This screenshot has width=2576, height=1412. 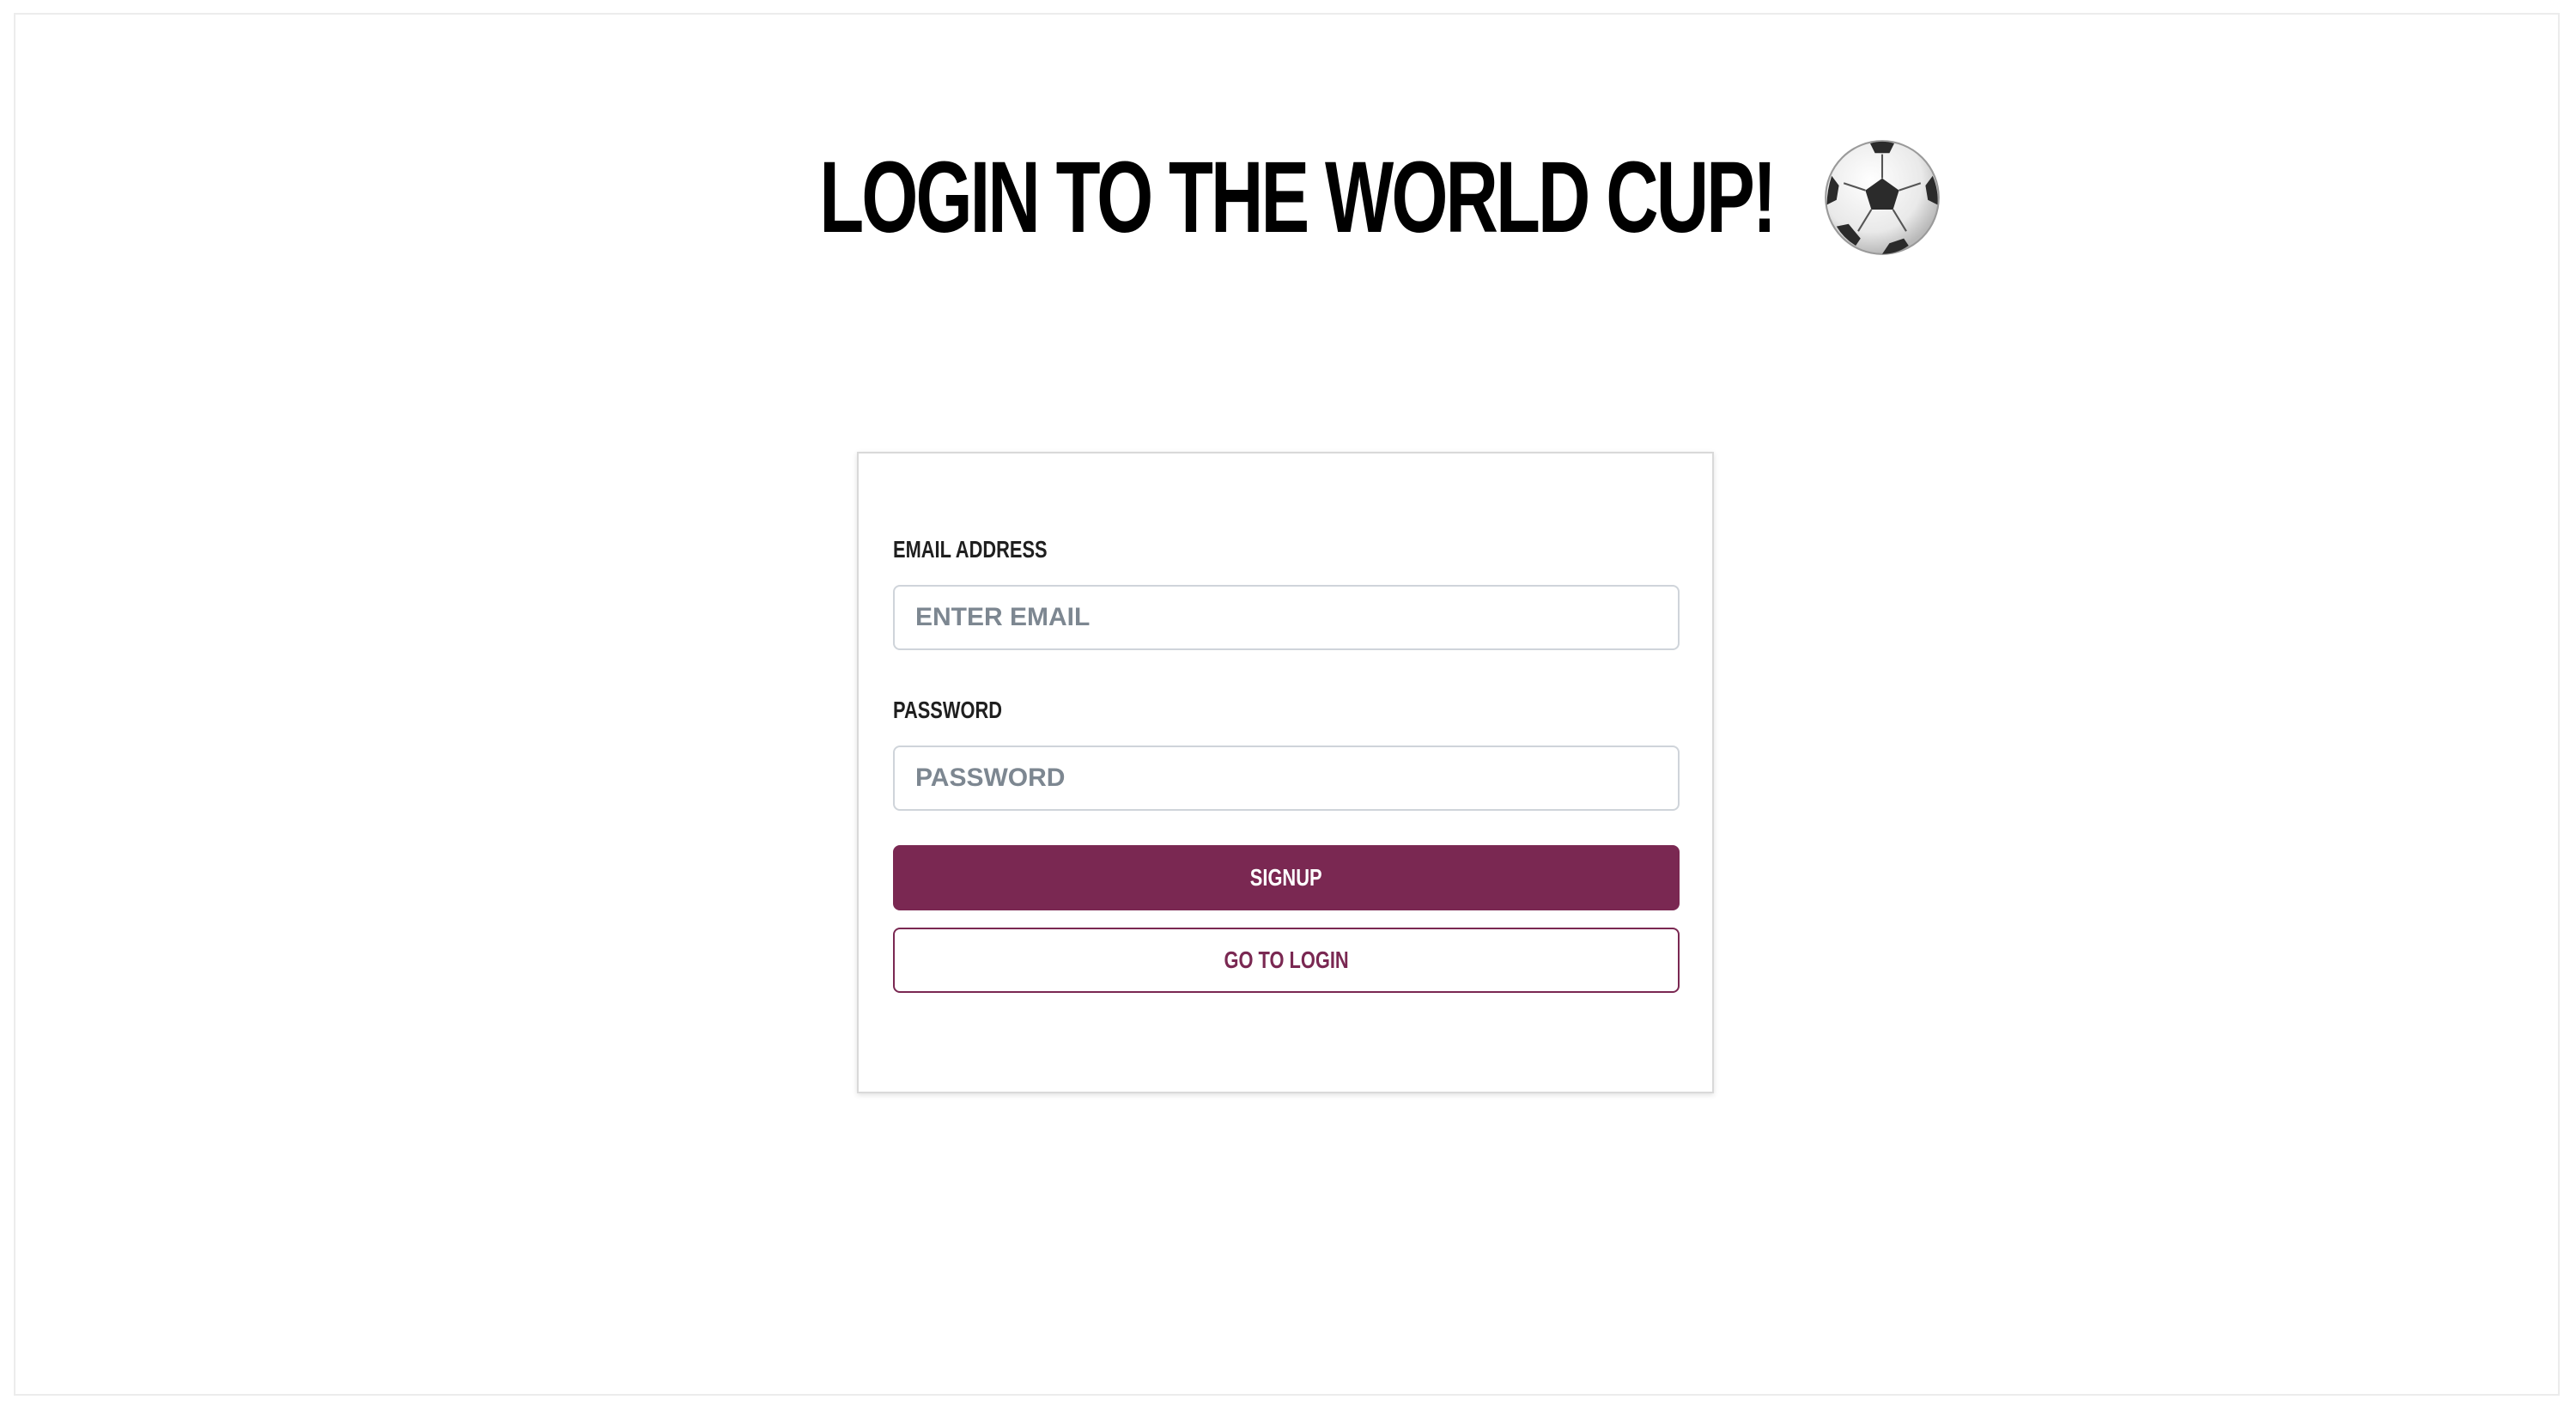 What do you see at coordinates (1882, 197) in the screenshot?
I see `soccer-ball-icon` at bounding box center [1882, 197].